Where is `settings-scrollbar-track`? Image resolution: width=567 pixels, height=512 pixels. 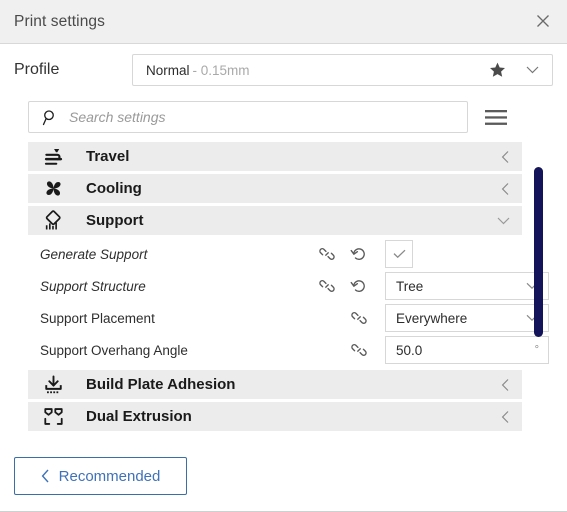 settings-scrollbar-track is located at coordinates (538, 252).